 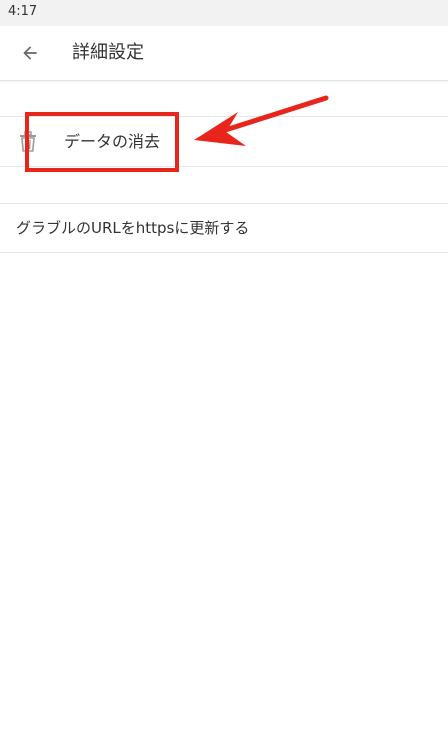 I want to click on arrow-back-icon, so click(x=30, y=53).